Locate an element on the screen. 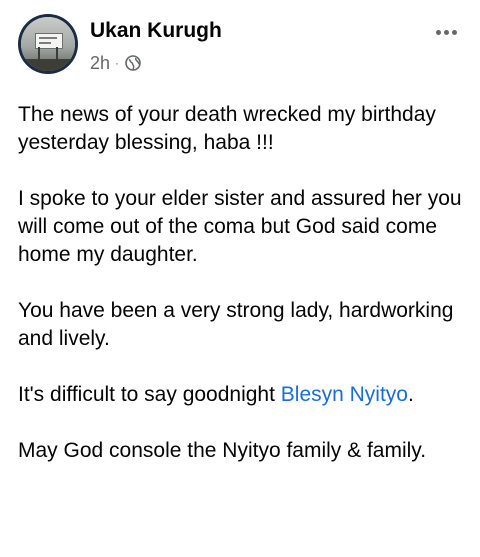 This screenshot has width=480, height=557. post-header: Ukan Kurugh 2h · is located at coordinates (240, 46).